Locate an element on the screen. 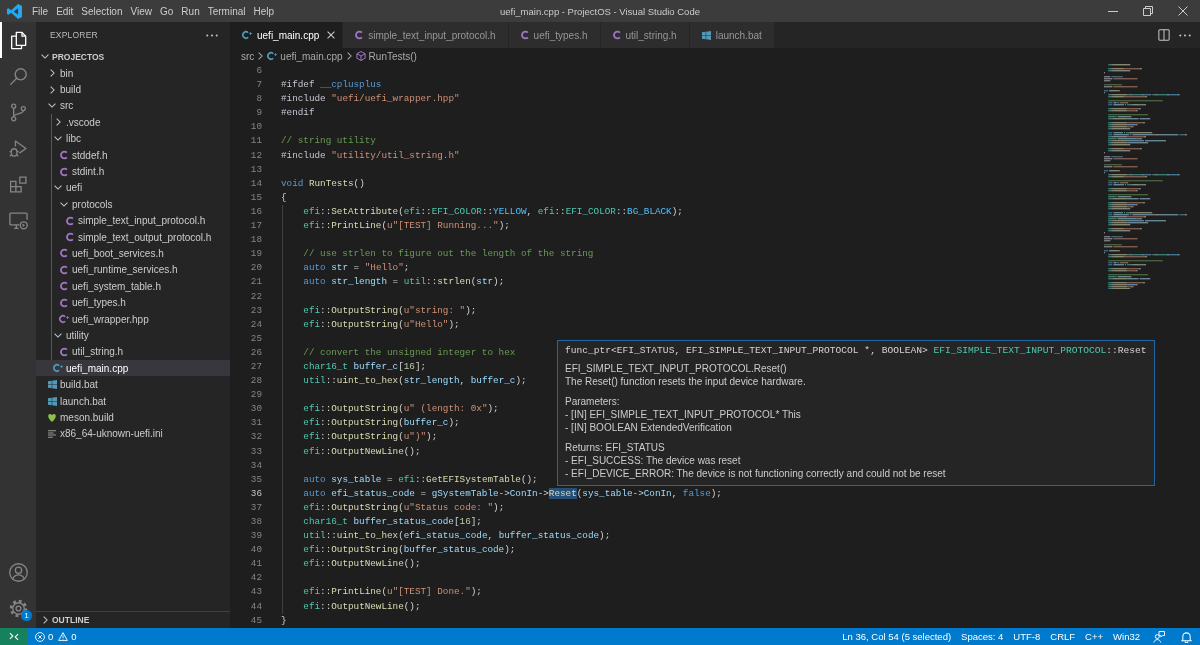  status-item: Spaces: 4 is located at coordinates (982, 636).